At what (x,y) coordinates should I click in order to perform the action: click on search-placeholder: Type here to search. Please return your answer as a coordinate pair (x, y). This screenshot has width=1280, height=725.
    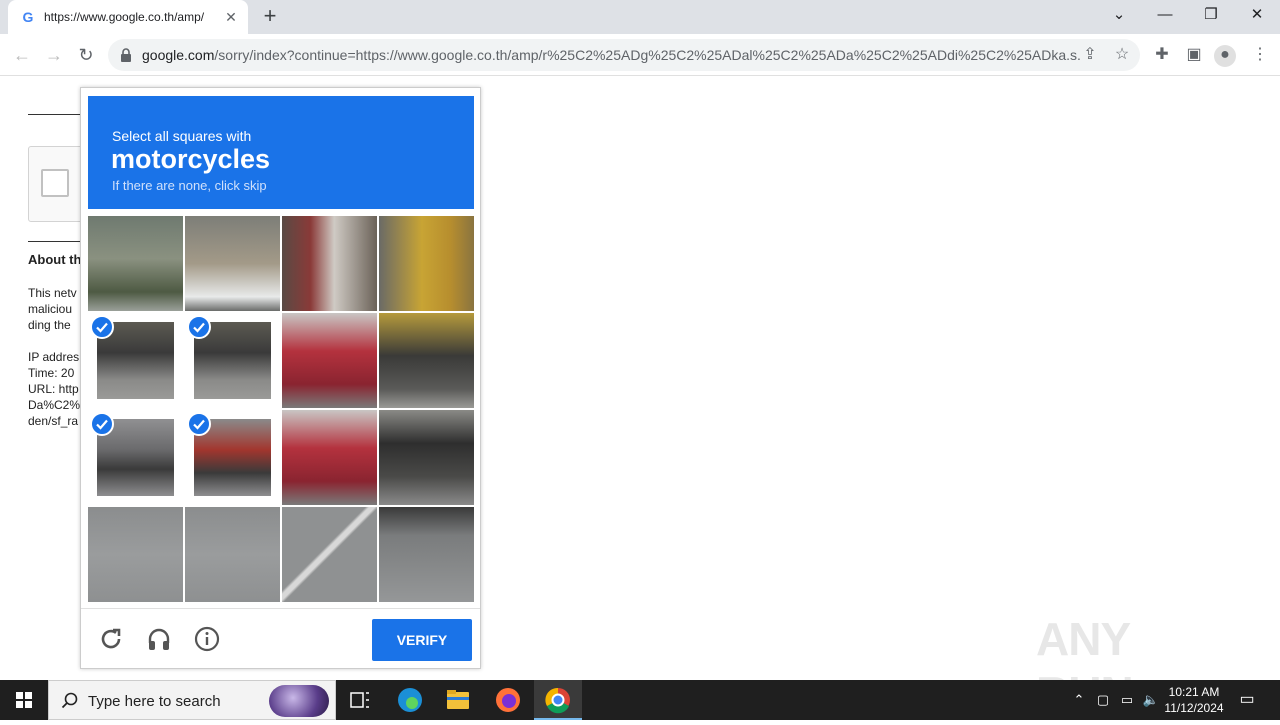
    Looking at the image, I should click on (154, 701).